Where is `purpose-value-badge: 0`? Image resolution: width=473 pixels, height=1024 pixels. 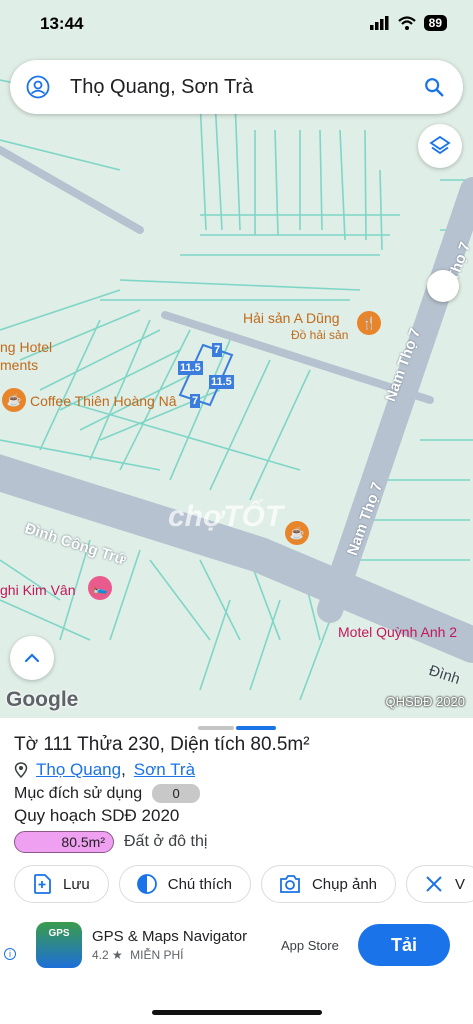 purpose-value-badge: 0 is located at coordinates (176, 793).